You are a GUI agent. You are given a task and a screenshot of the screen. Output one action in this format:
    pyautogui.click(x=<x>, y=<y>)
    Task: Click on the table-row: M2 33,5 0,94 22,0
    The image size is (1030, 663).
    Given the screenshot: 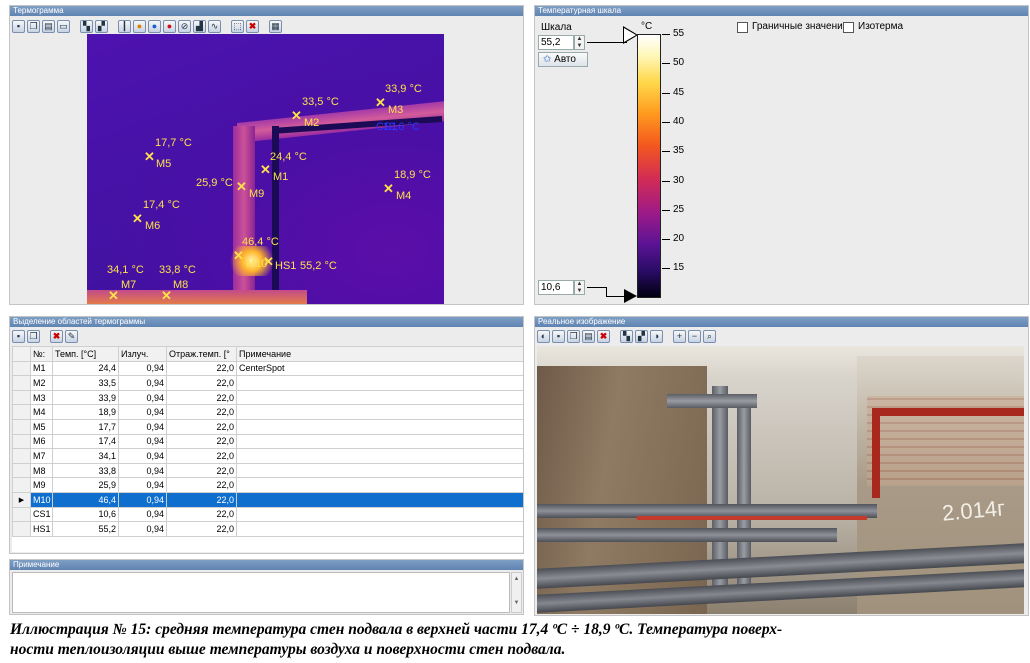 What is the action you would take?
    pyautogui.click(x=267, y=383)
    